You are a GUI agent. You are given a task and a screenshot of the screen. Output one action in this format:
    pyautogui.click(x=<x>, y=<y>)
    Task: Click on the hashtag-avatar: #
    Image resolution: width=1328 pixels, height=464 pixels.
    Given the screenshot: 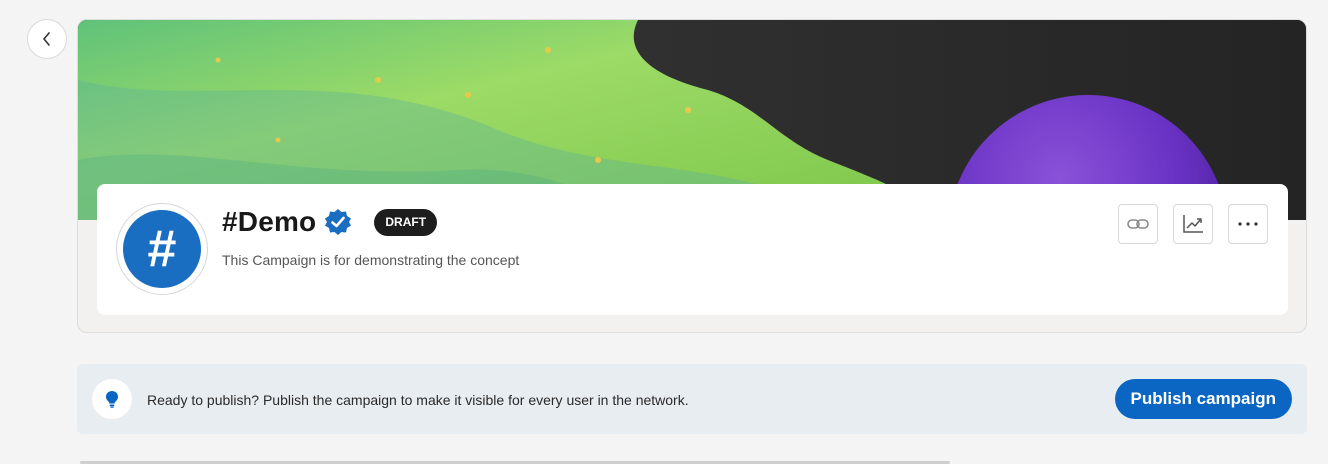 What is the action you would take?
    pyautogui.click(x=162, y=249)
    